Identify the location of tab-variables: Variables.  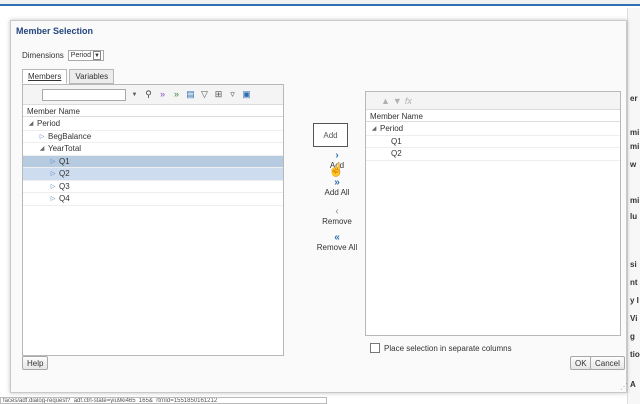
(92, 76).